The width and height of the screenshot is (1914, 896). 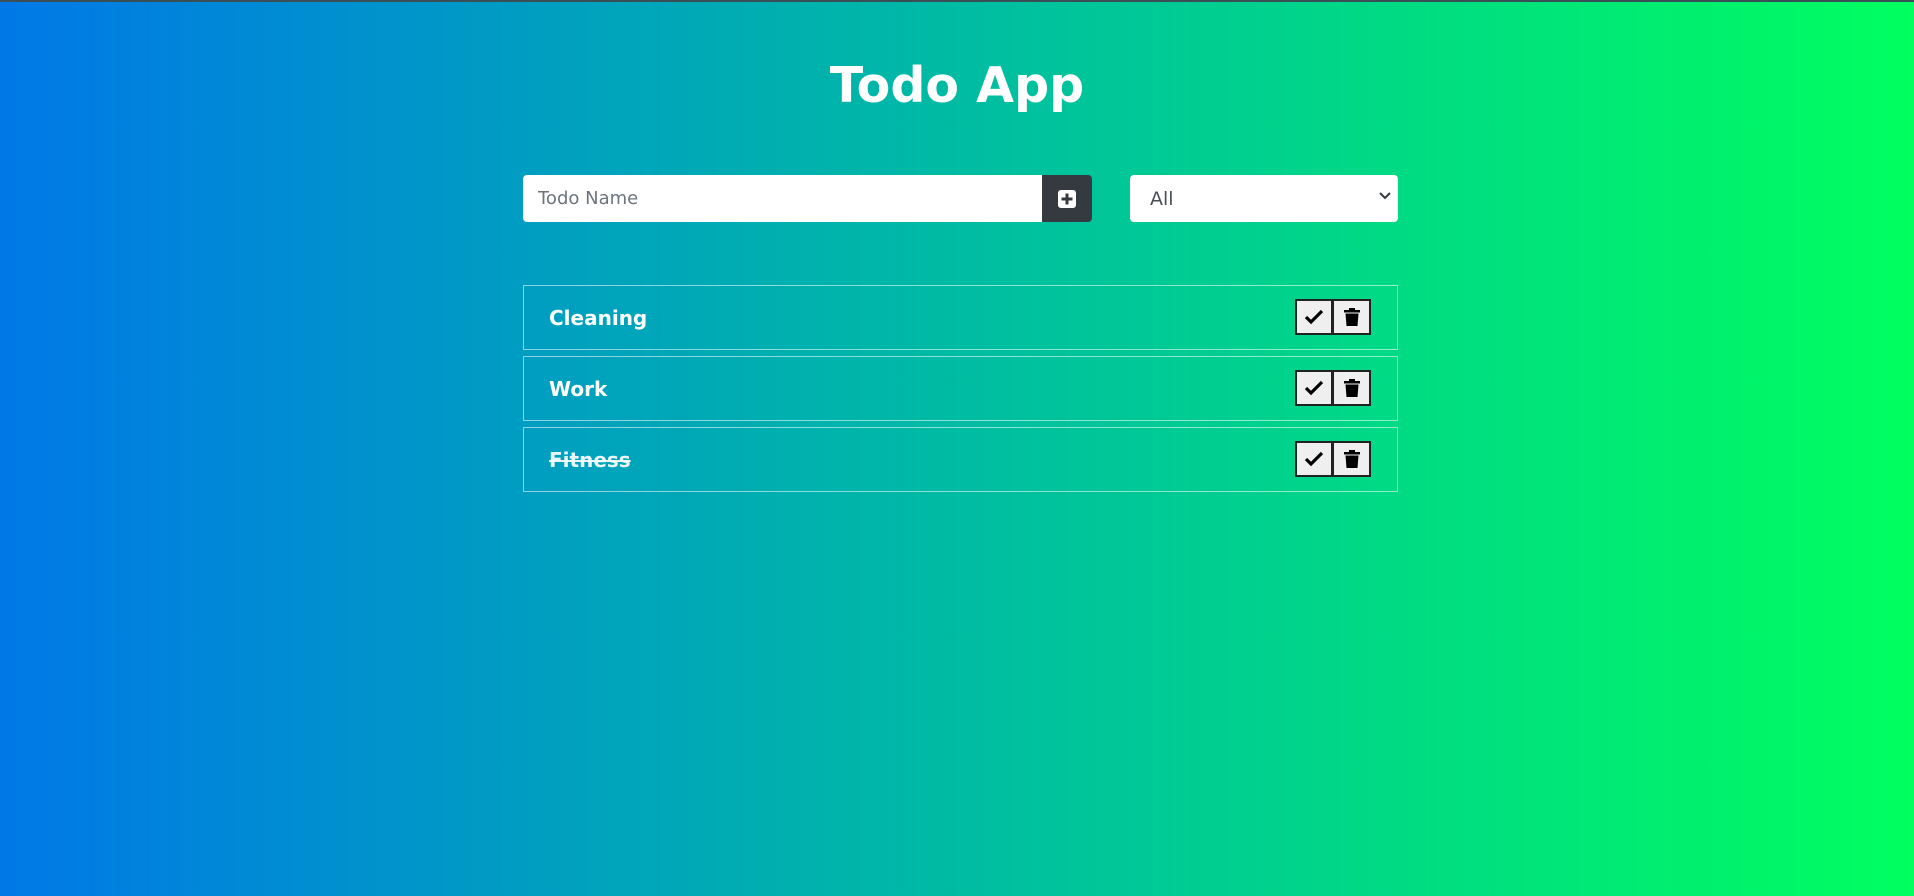 I want to click on todo-item-label: Cleaning, so click(x=598, y=317).